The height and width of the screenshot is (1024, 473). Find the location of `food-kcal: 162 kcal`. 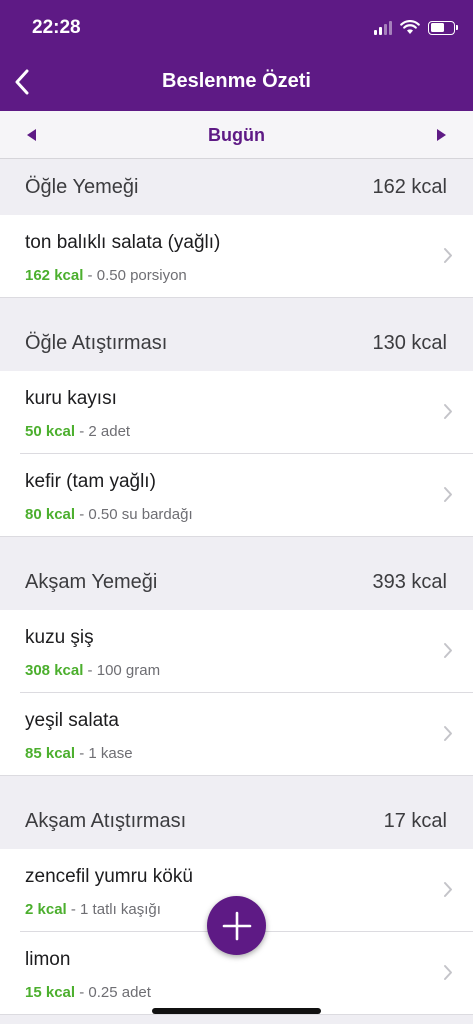

food-kcal: 162 kcal is located at coordinates (54, 275).